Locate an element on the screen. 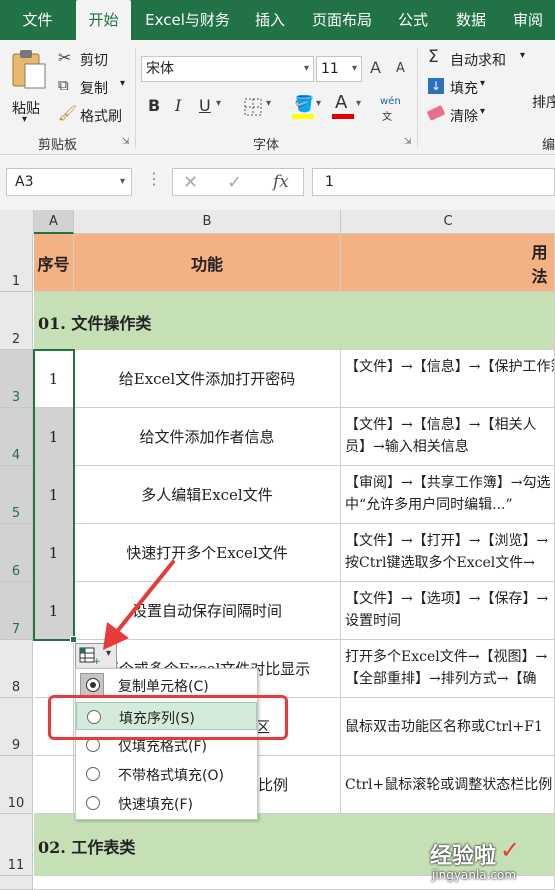  auto-fill-options-button: + ▾ is located at coordinates (96, 656).